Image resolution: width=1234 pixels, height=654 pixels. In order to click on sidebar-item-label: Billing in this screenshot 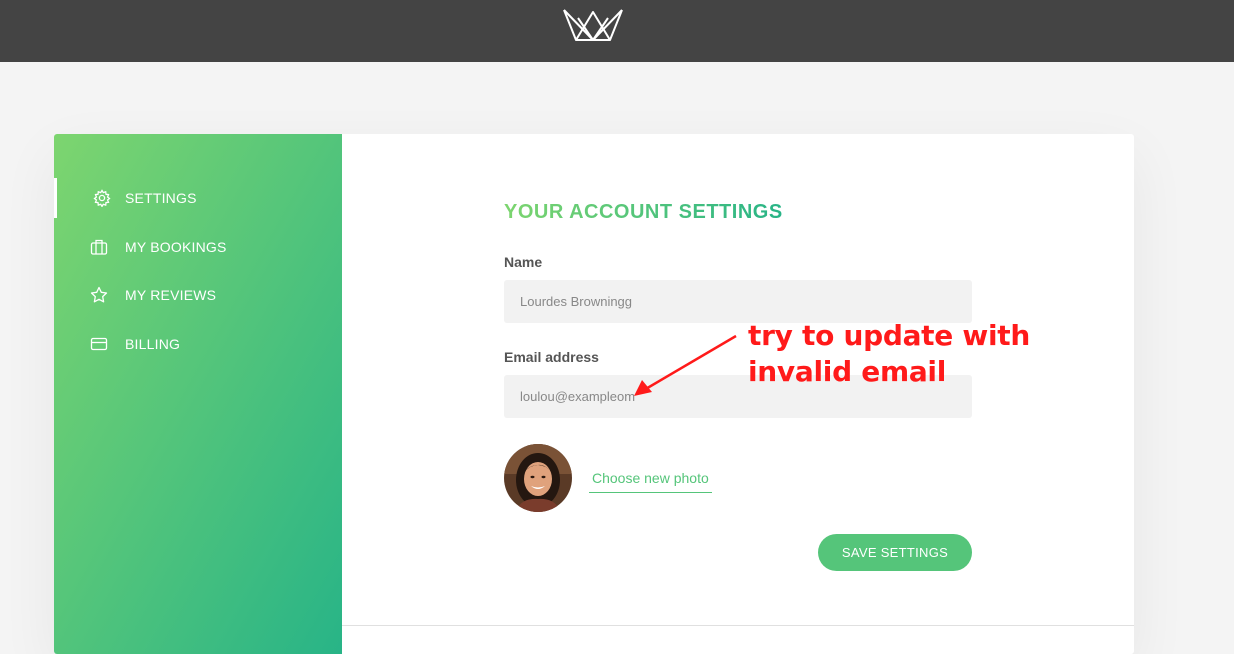, I will do `click(153, 344)`.